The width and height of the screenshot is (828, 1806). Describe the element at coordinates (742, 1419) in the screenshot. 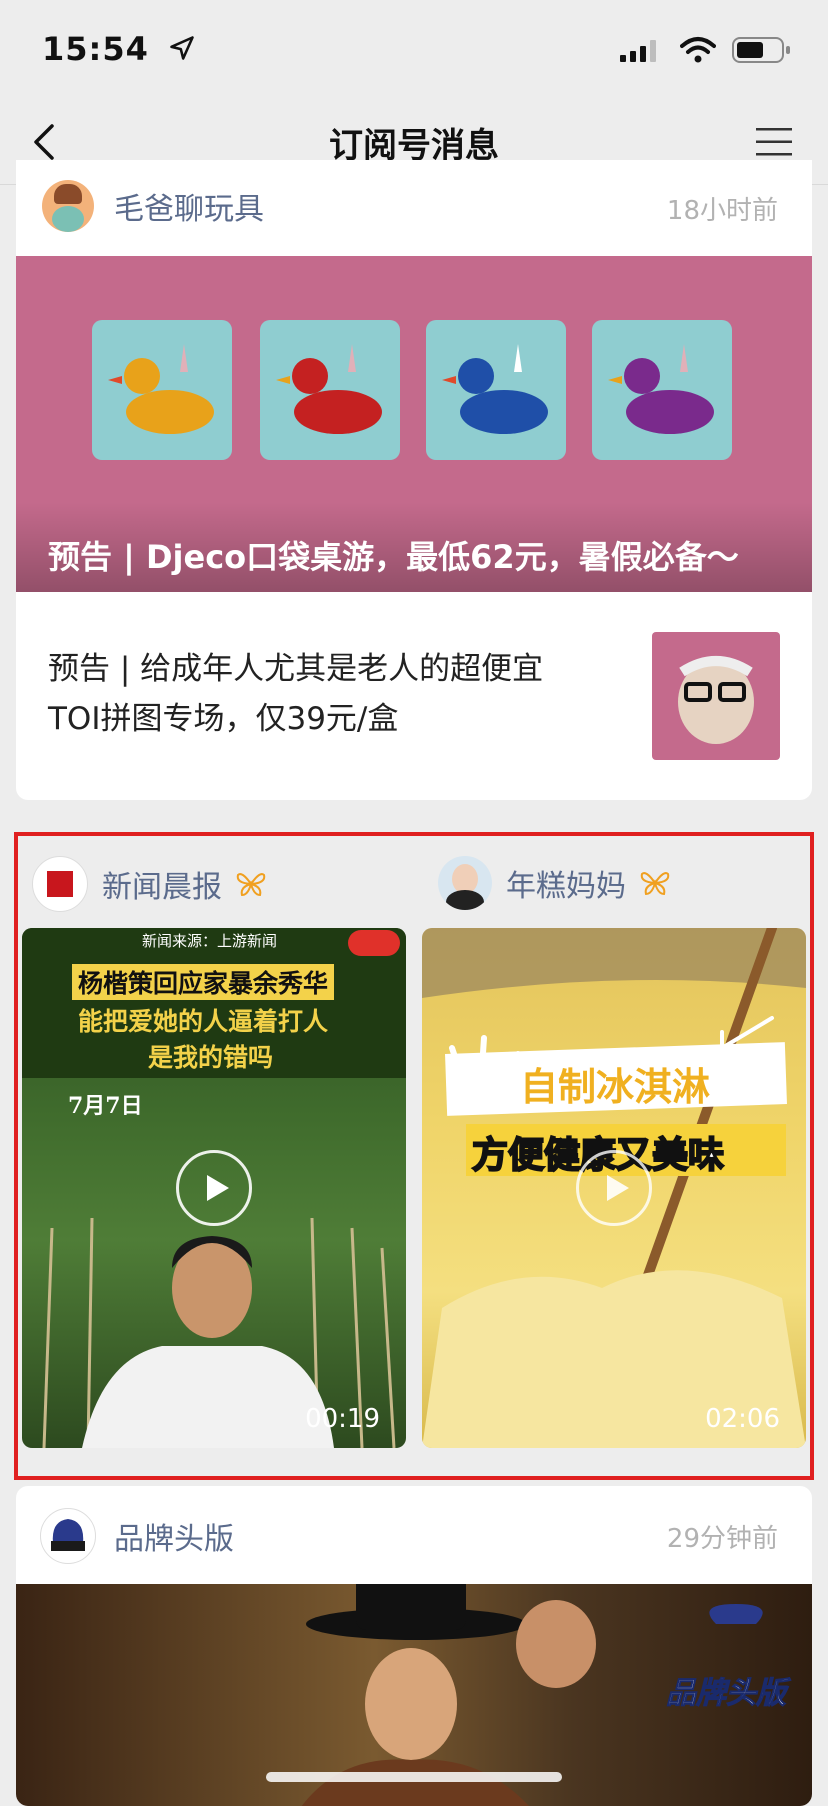

I see `video-duration: 02:06` at that location.